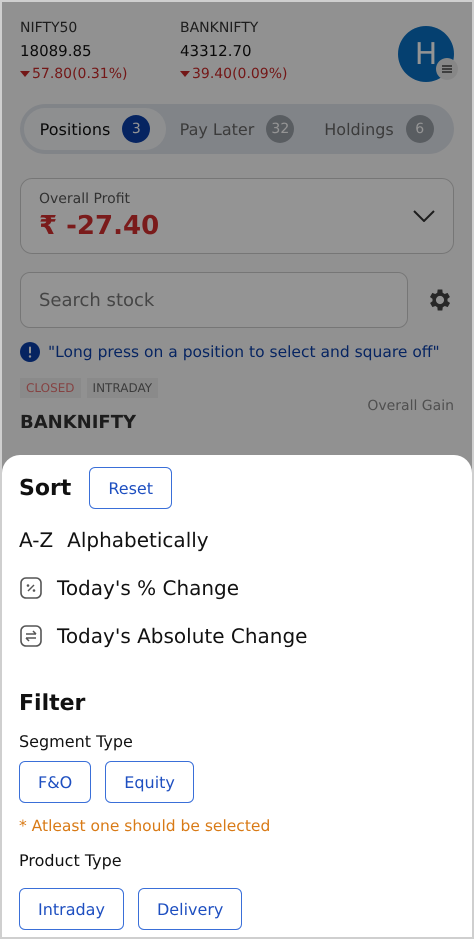 The height and width of the screenshot is (939, 474). Describe the element at coordinates (237, 216) in the screenshot. I see `profit-card: Overall Profit ₹ -27.40` at that location.